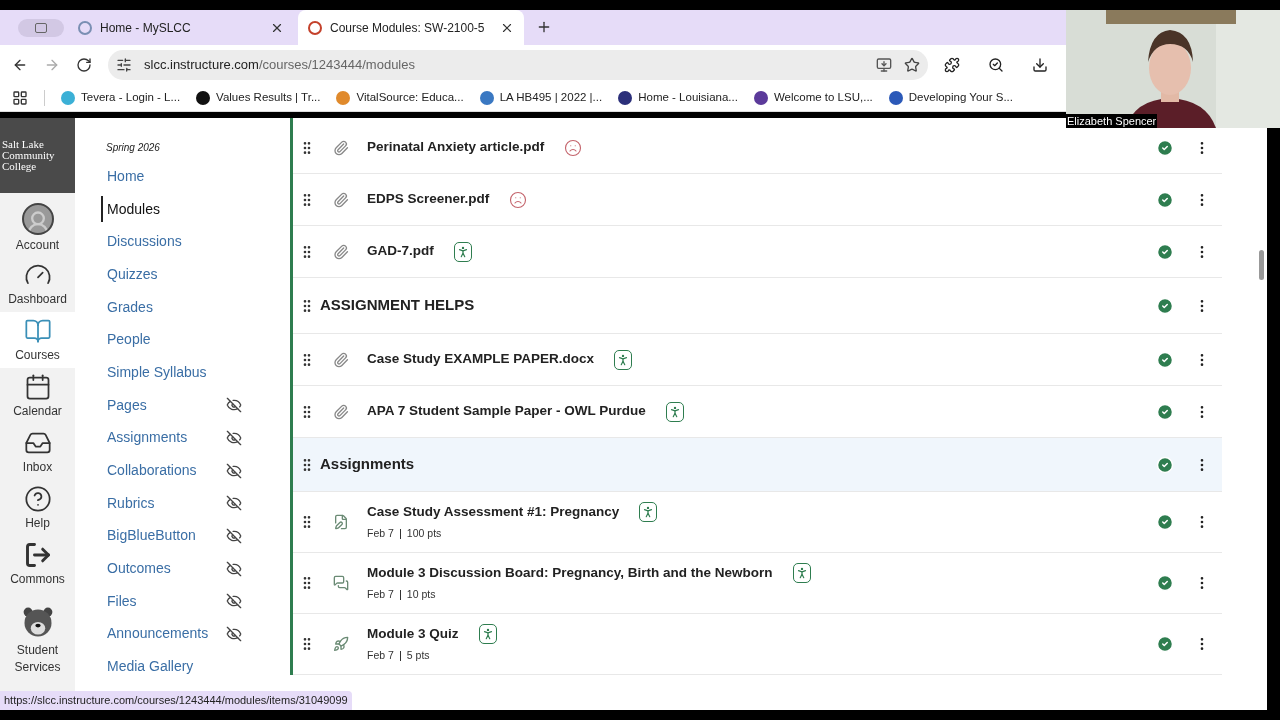 The image size is (1280, 720). Describe the element at coordinates (149, 471) in the screenshot. I see `course-nav-link: Collaborations` at that location.